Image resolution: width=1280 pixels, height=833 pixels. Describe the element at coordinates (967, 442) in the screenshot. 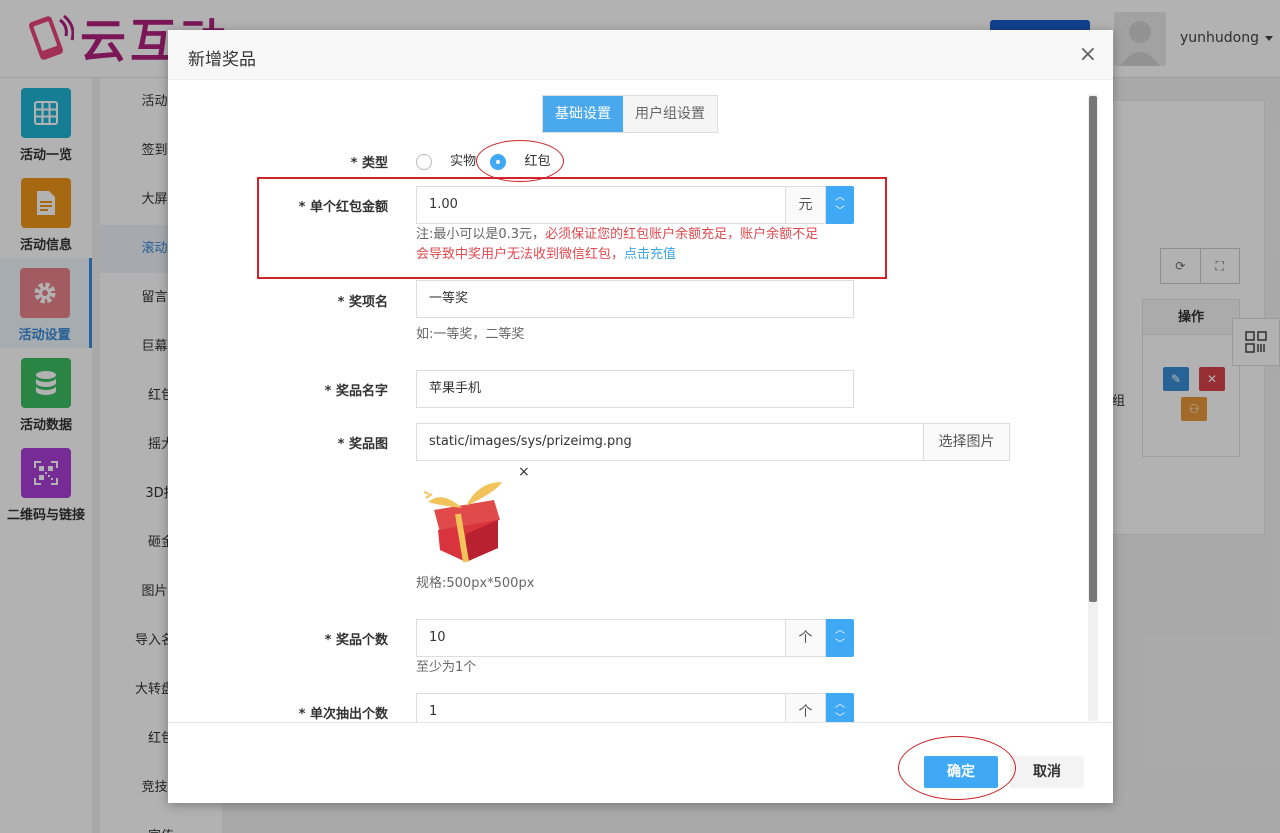

I see `choose-image-button: 选择图片` at that location.